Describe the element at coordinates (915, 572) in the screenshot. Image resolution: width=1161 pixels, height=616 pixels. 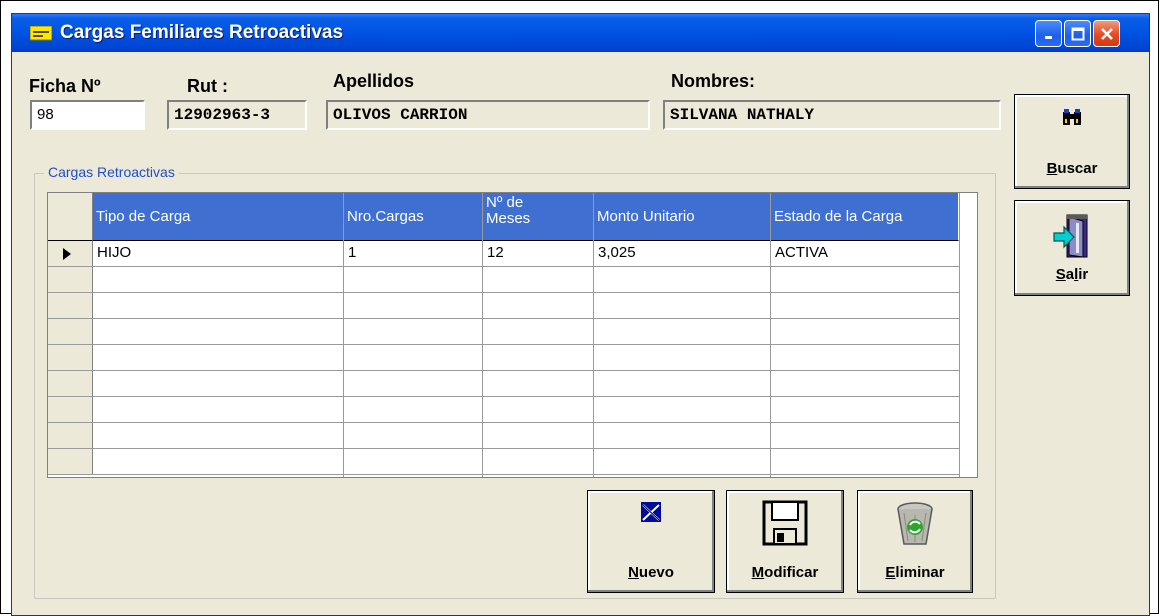
I see `eliminar-label: Eliminar` at that location.